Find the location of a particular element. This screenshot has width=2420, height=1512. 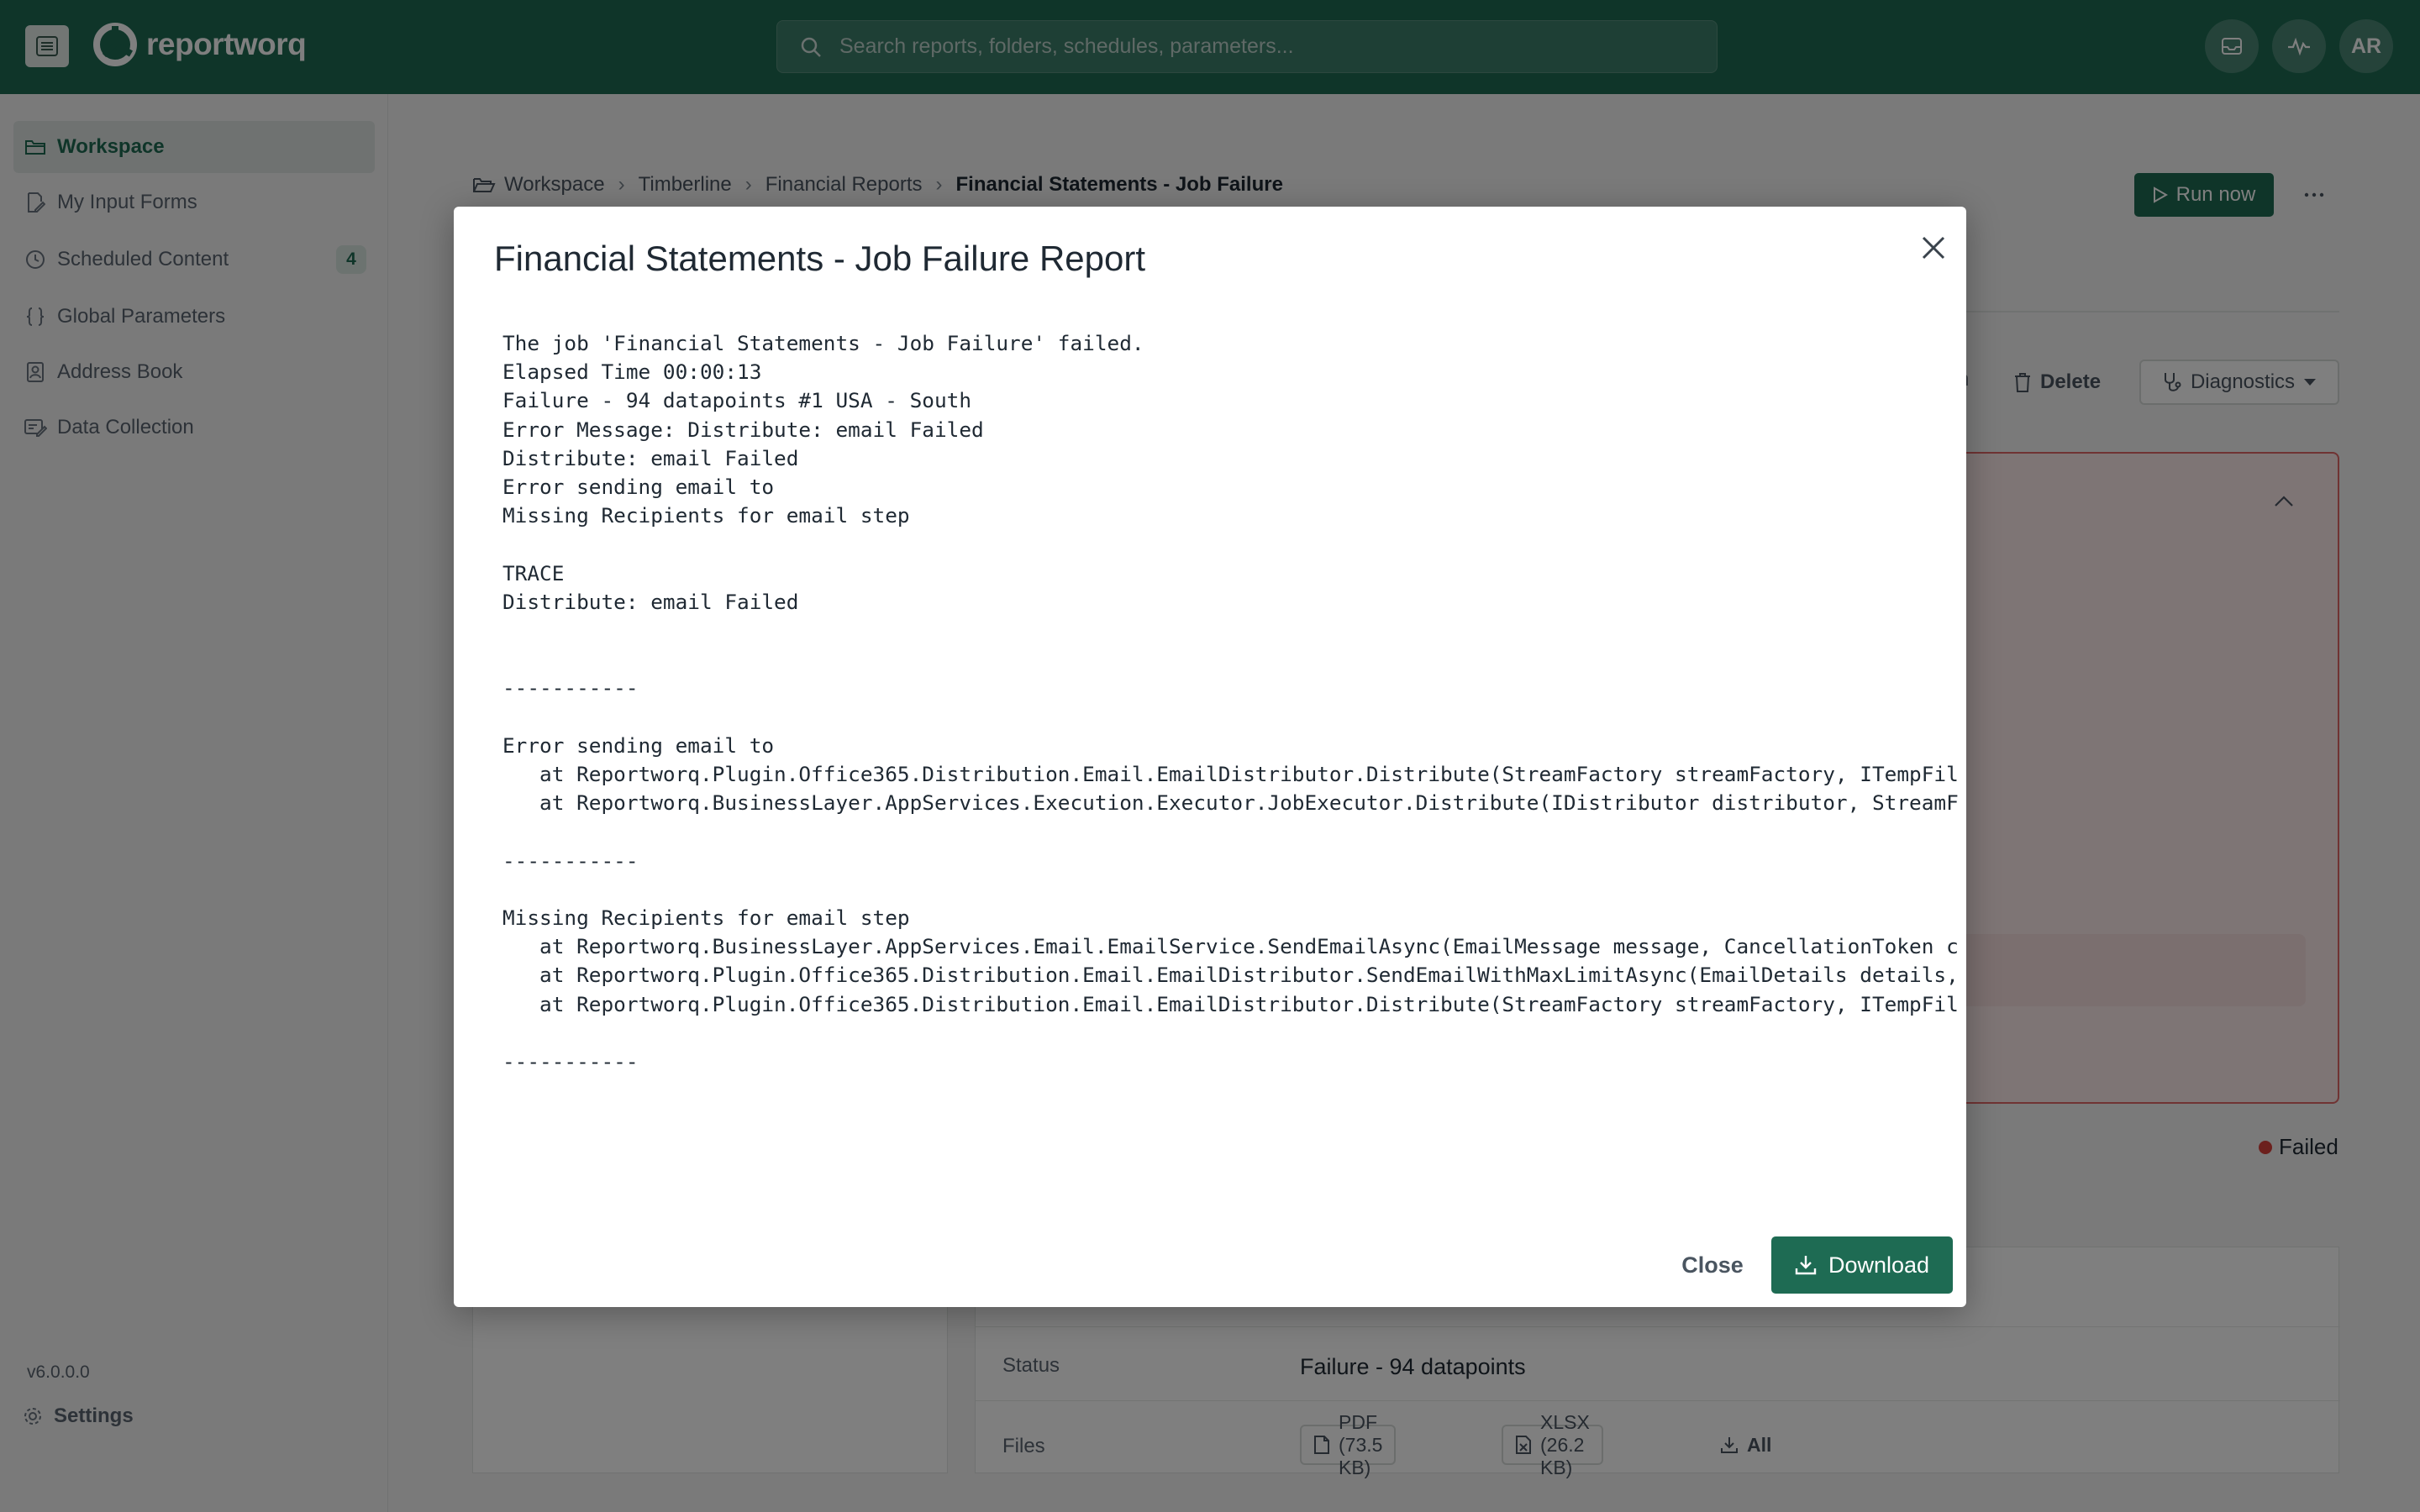

download-button: Download is located at coordinates (1862, 1265).